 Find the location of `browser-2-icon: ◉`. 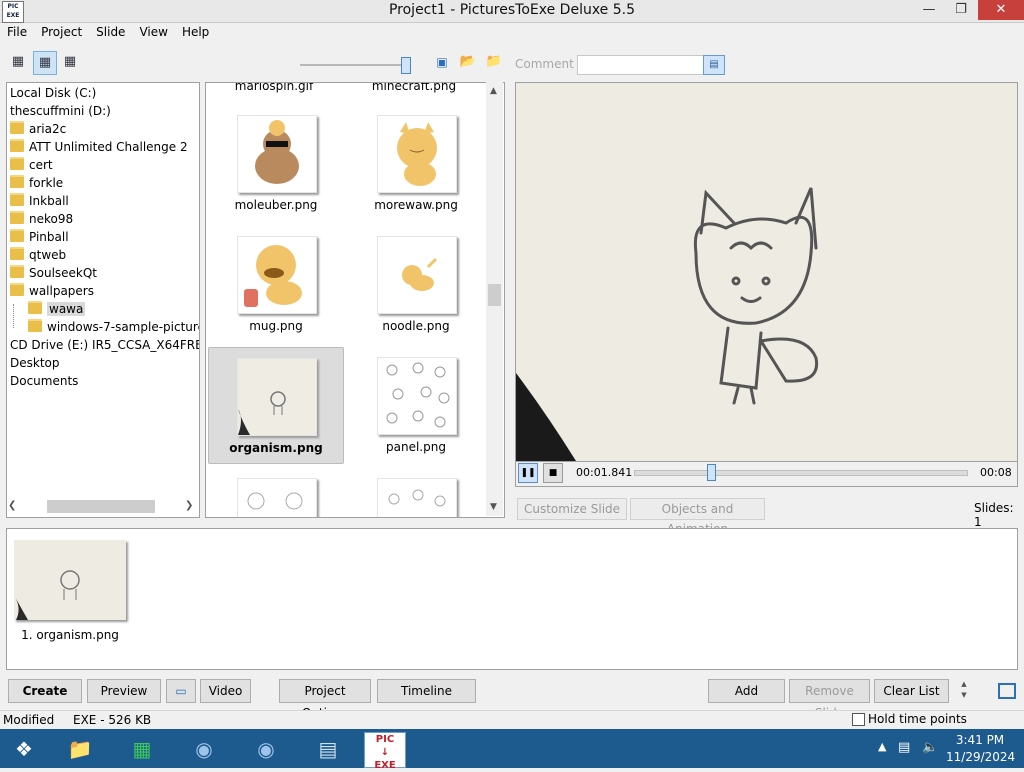

browser-2-icon: ◉ is located at coordinates (266, 749).